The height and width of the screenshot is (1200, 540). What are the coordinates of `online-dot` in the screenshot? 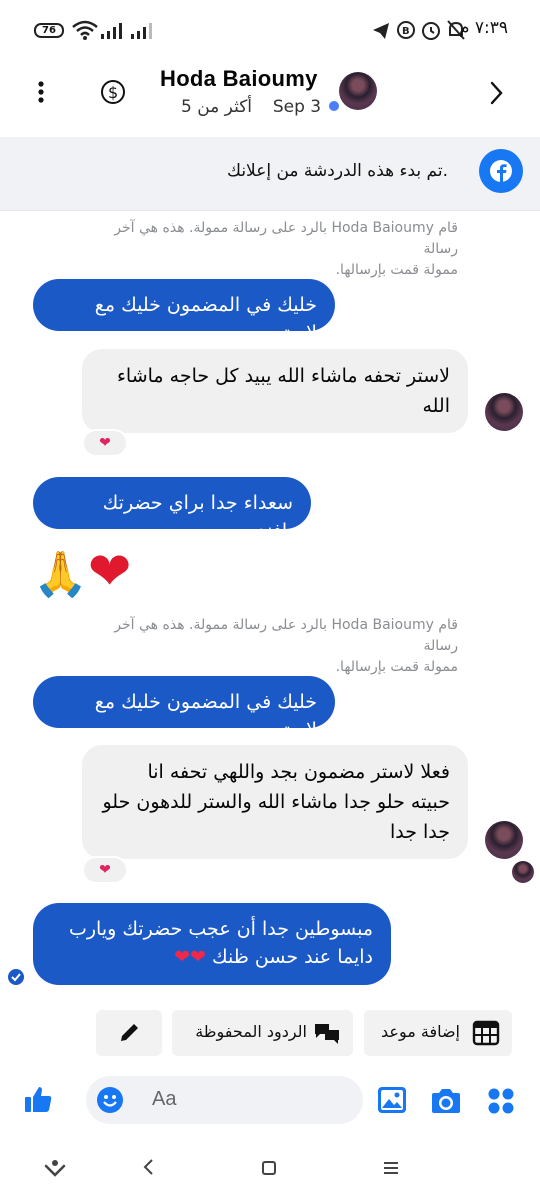 It's located at (333, 106).